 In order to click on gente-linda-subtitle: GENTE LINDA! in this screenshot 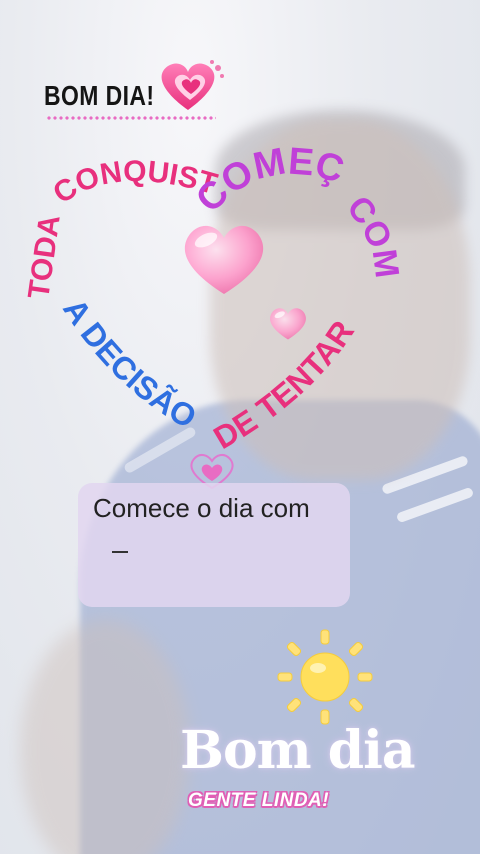, I will do `click(259, 800)`.